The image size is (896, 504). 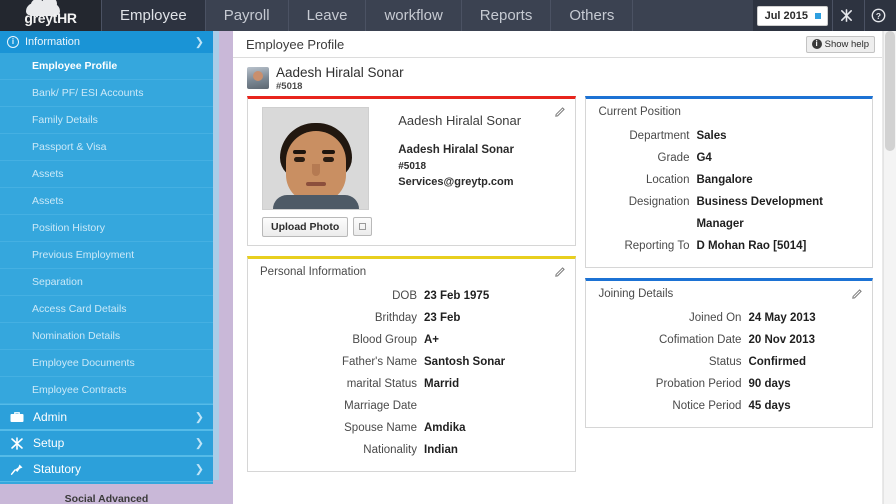 I want to click on app-logo: greytHR, so click(x=50, y=15).